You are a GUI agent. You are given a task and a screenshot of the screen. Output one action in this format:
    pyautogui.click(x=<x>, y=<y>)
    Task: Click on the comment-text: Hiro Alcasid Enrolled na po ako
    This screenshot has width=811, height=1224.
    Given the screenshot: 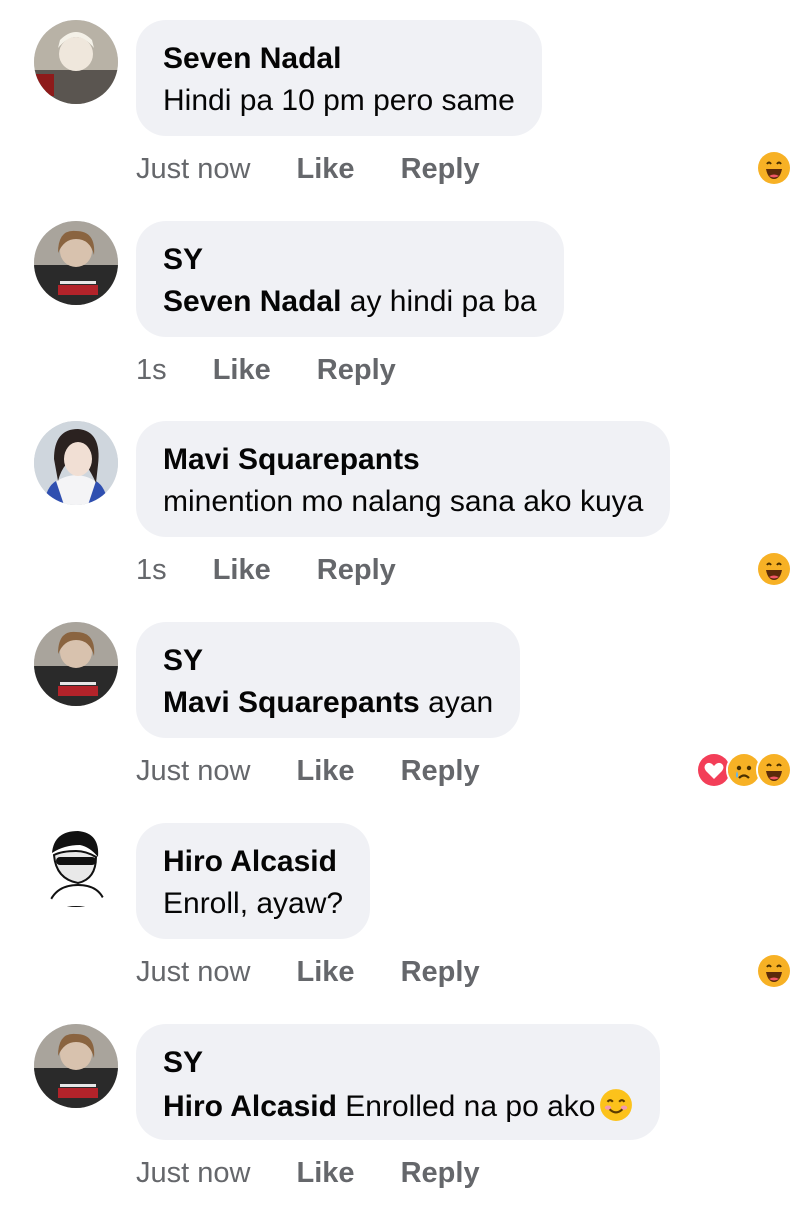 What is the action you would take?
    pyautogui.click(x=398, y=1106)
    